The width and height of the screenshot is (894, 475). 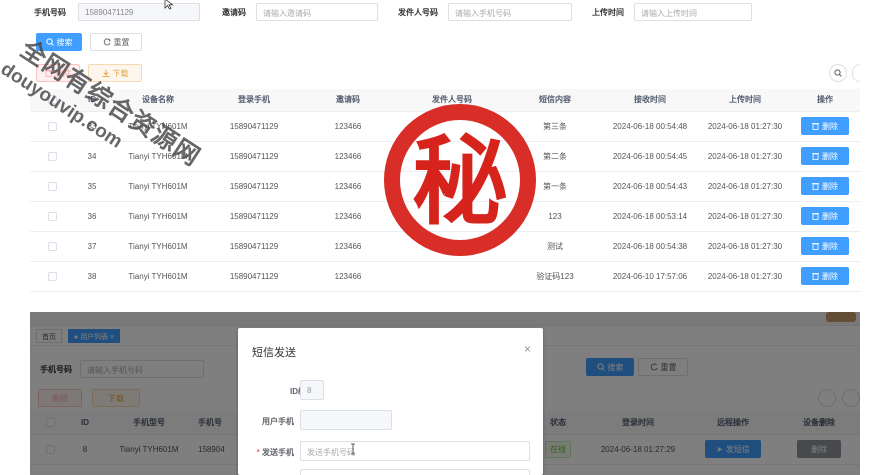 What do you see at coordinates (650, 156) in the screenshot?
I see `row-received: 2024-06-18 00:54:45` at bounding box center [650, 156].